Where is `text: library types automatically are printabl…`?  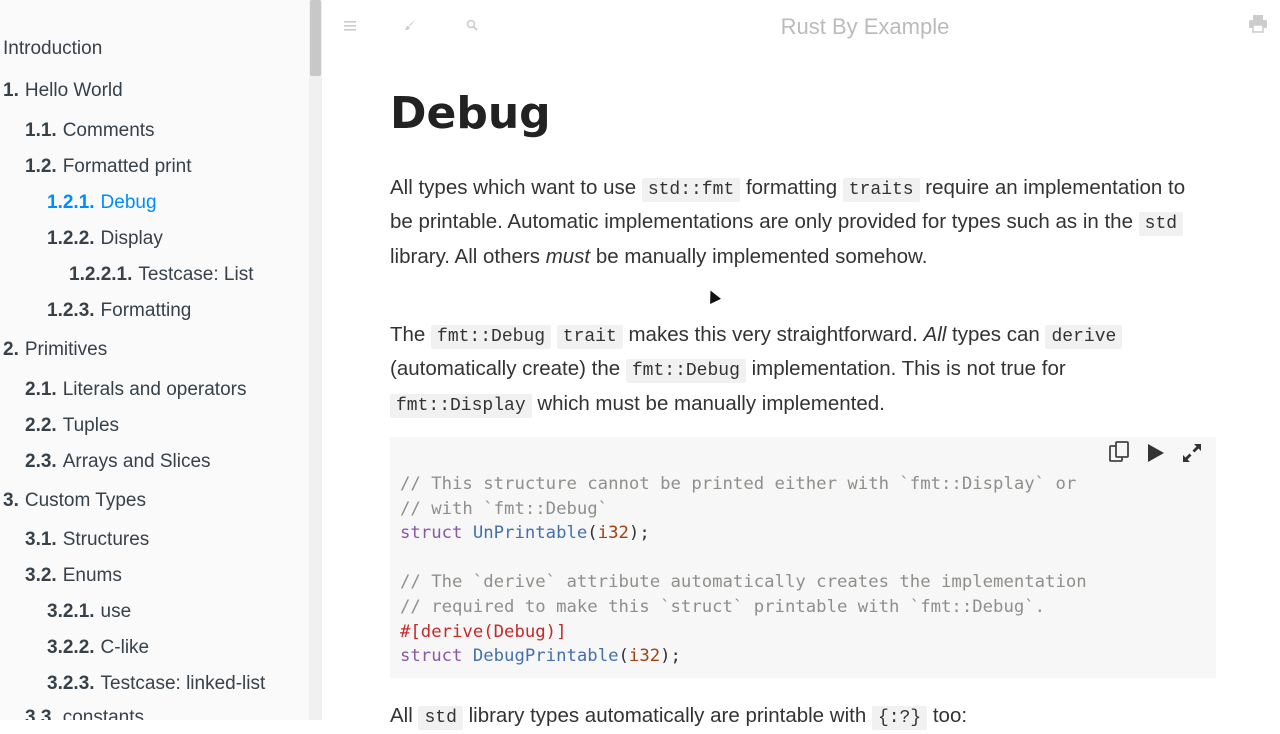
text: library types automatically are printabl… is located at coordinates (667, 715).